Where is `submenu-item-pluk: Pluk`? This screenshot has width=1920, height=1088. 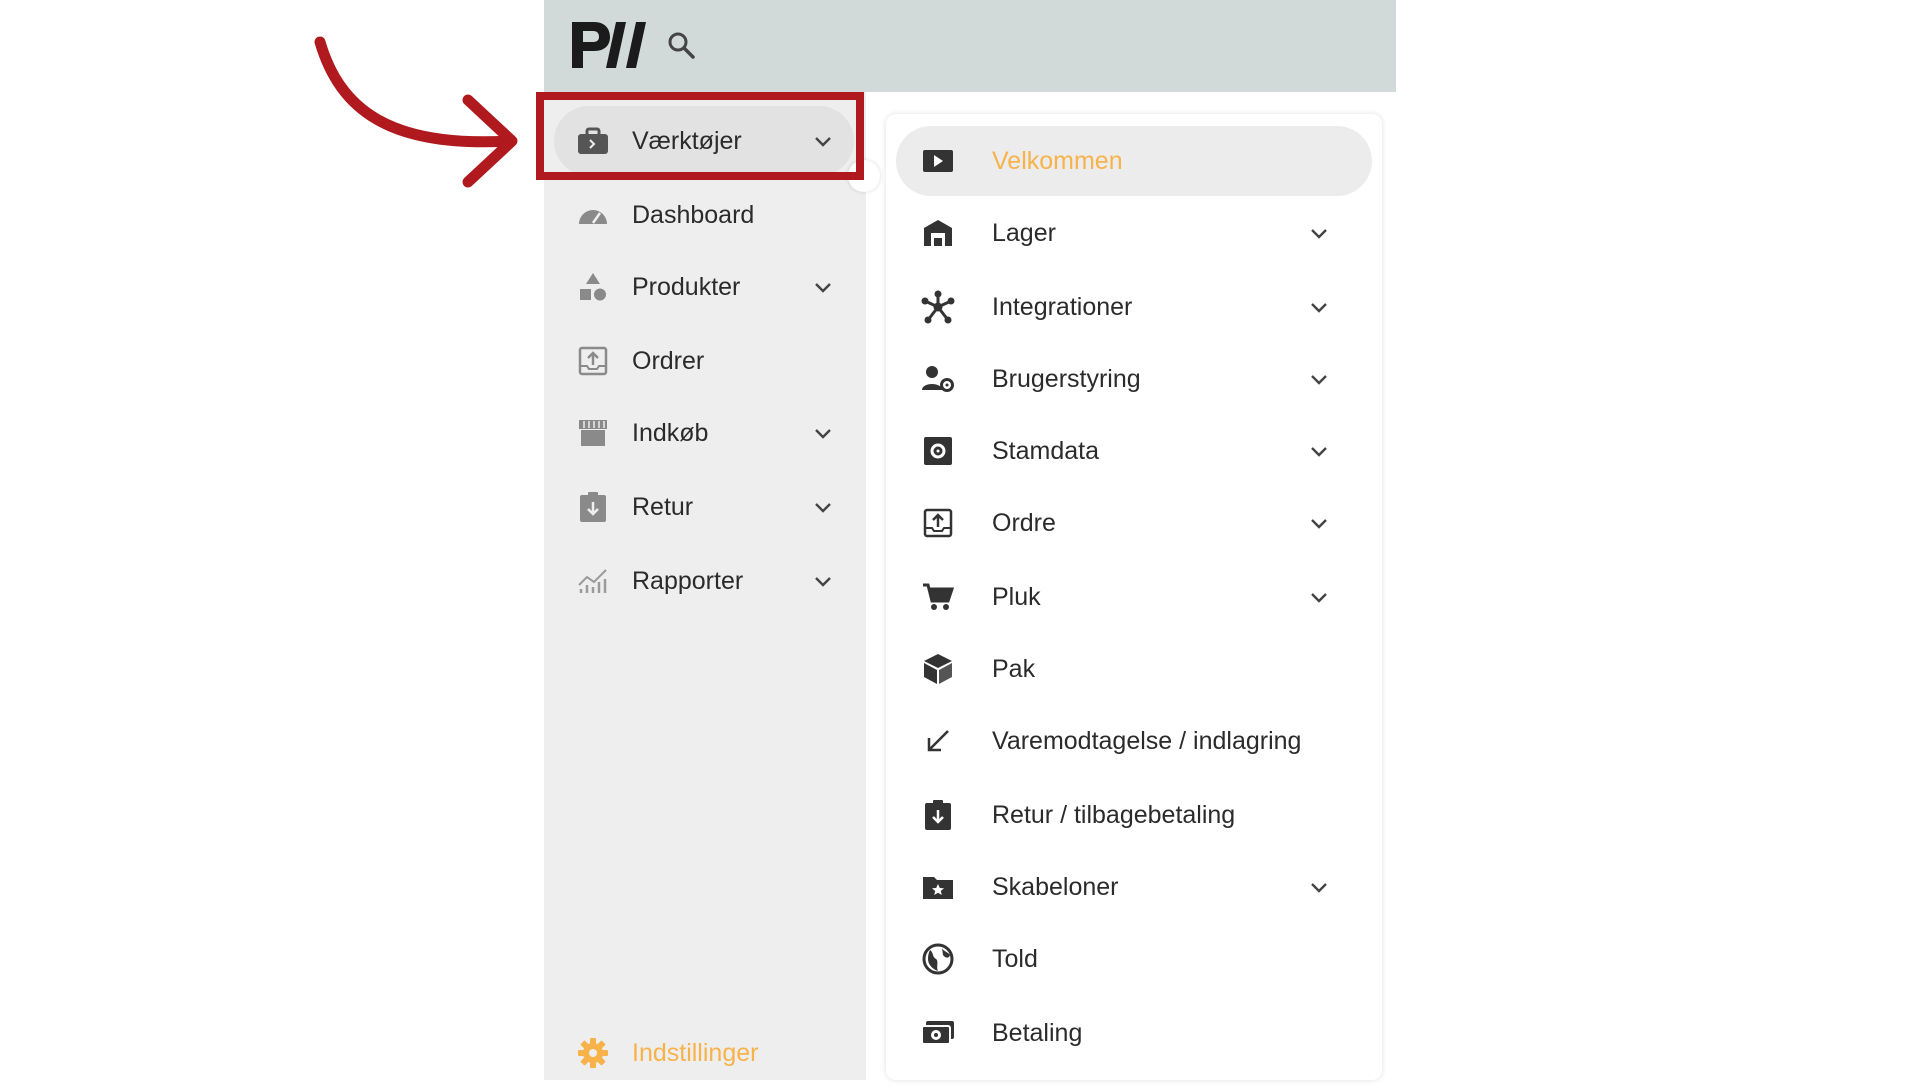 submenu-item-pluk: Pluk is located at coordinates (1134, 597).